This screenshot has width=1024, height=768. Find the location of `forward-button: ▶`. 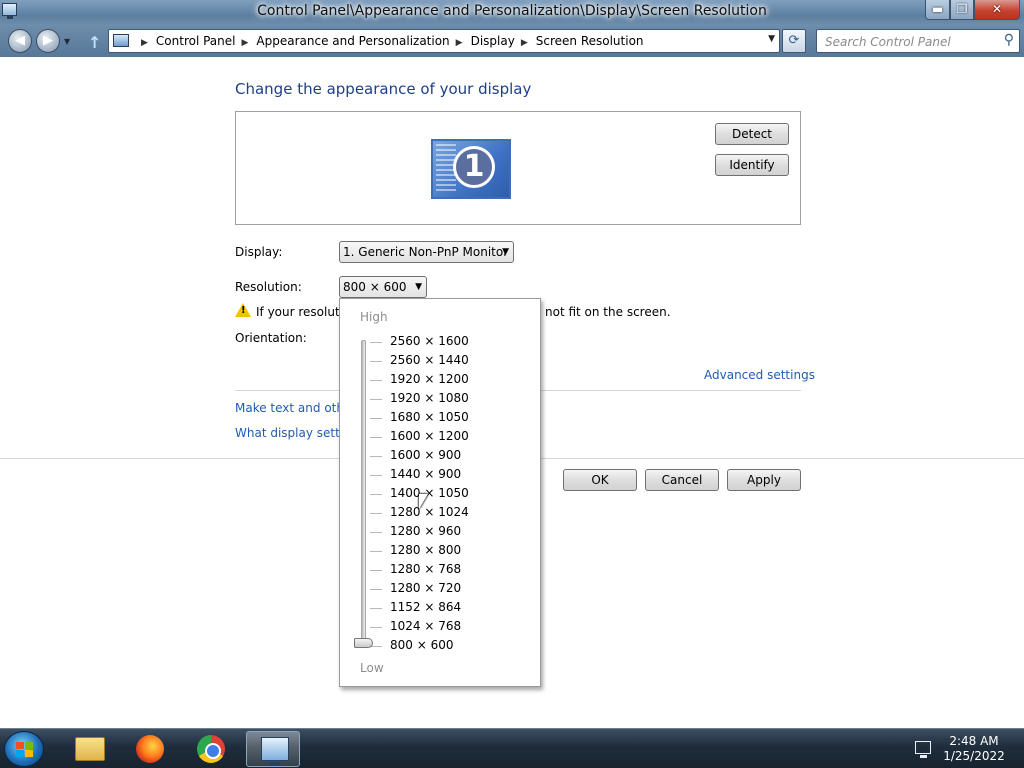

forward-button: ▶ is located at coordinates (48, 41).